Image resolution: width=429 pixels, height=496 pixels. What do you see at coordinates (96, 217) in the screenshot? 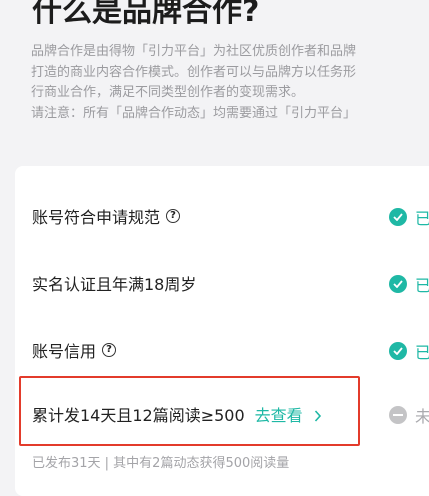
I see `requirement-label: 账号符合申请规范` at bounding box center [96, 217].